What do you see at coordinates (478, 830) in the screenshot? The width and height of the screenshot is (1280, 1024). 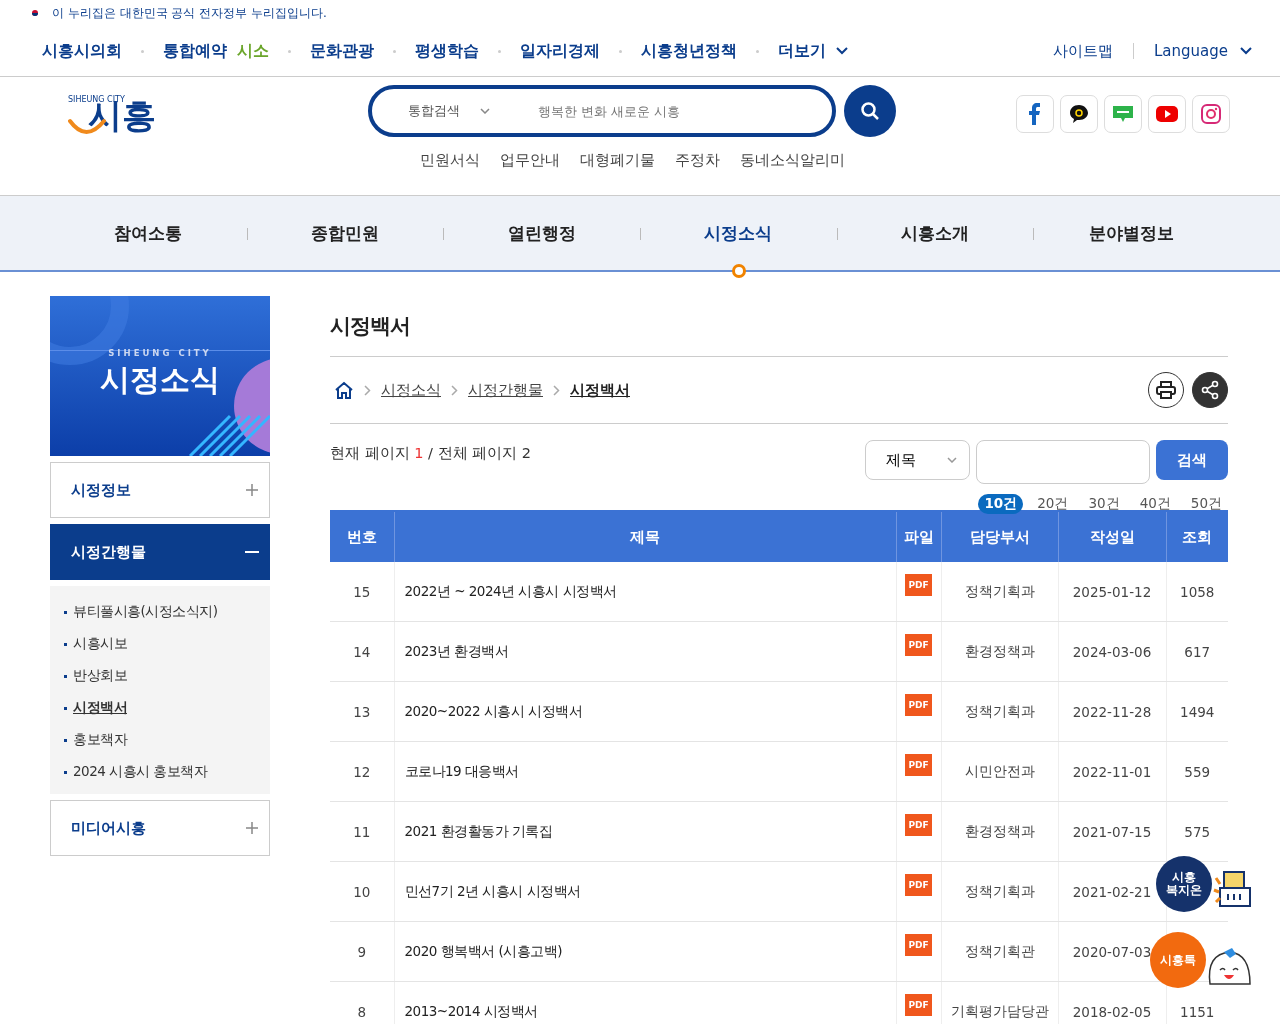 I see `post-title-link: 2021 환경활동가 기록집` at bounding box center [478, 830].